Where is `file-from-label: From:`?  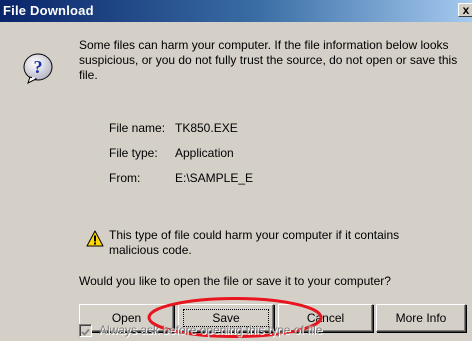 file-from-label: From: is located at coordinates (125, 178).